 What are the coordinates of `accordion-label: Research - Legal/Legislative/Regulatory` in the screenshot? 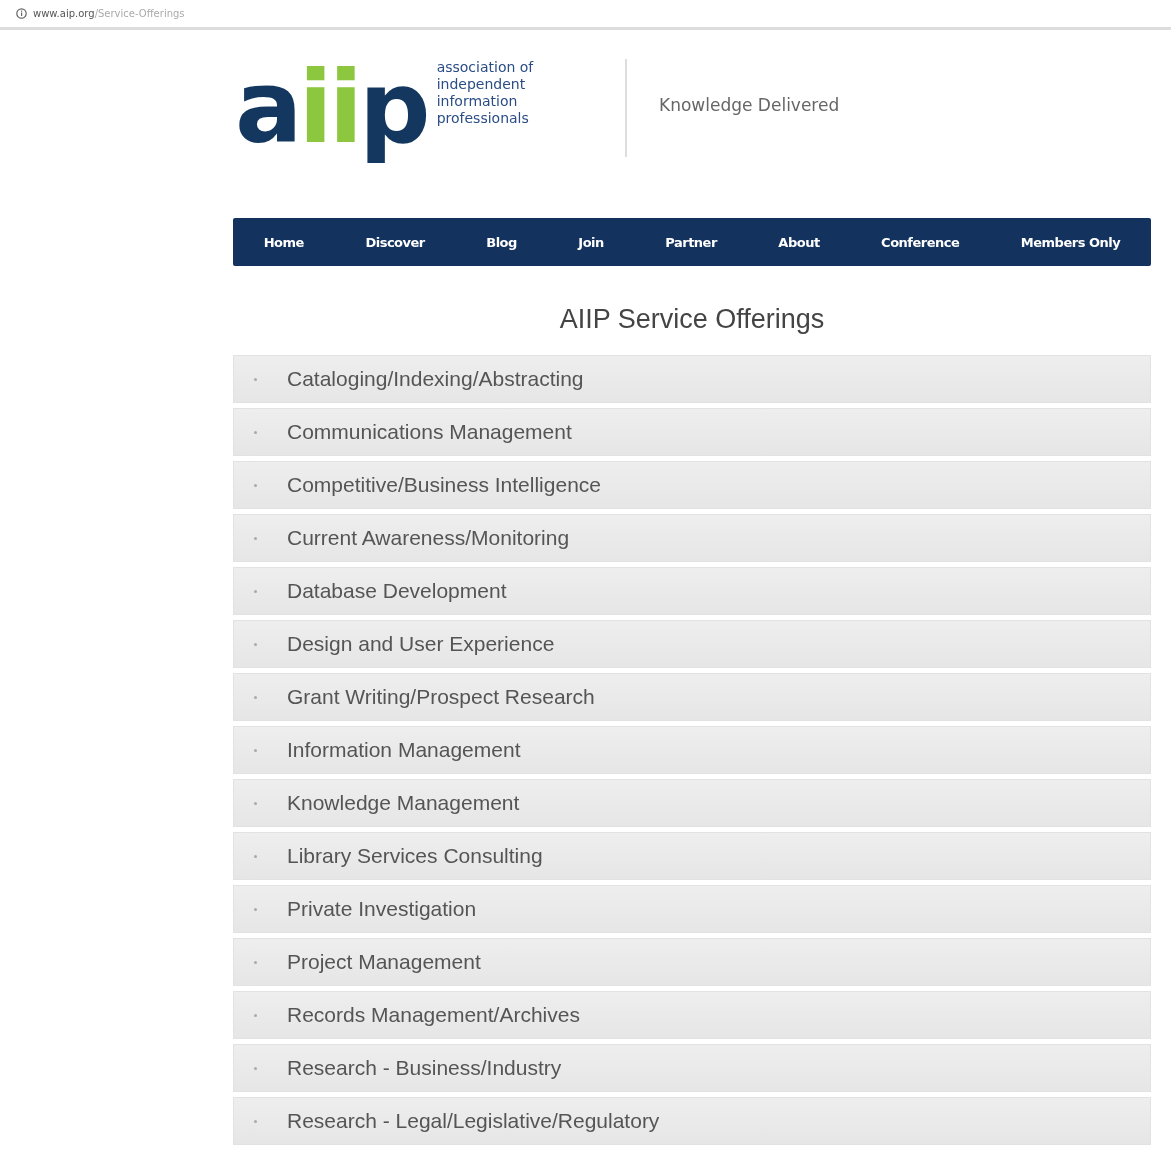 It's located at (473, 1121).